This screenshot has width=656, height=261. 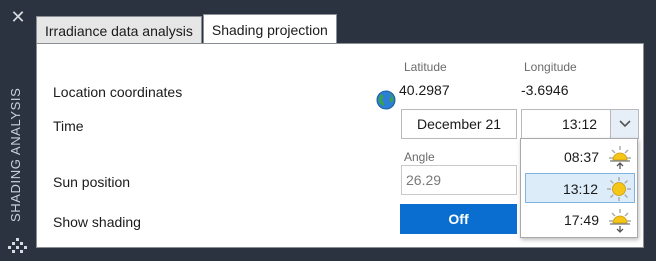 I want to click on globe-icon, so click(x=386, y=100).